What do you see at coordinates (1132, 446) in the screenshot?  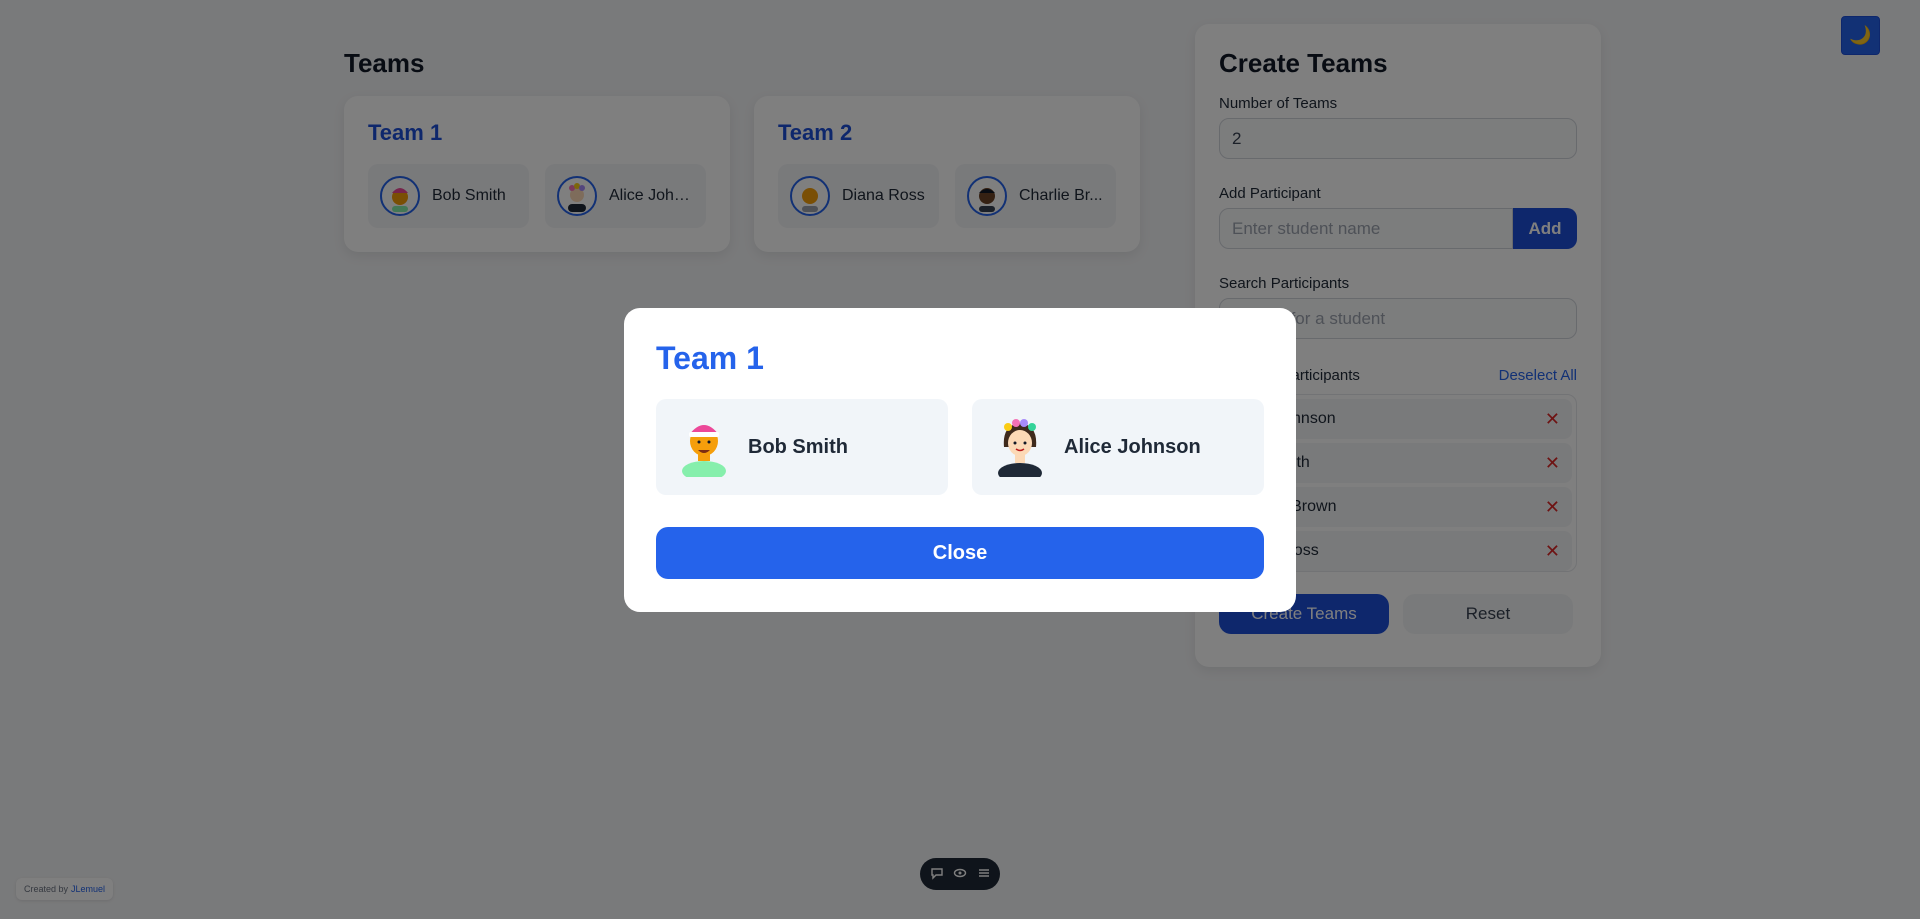 I see `member-name: Alice Johnson` at bounding box center [1132, 446].